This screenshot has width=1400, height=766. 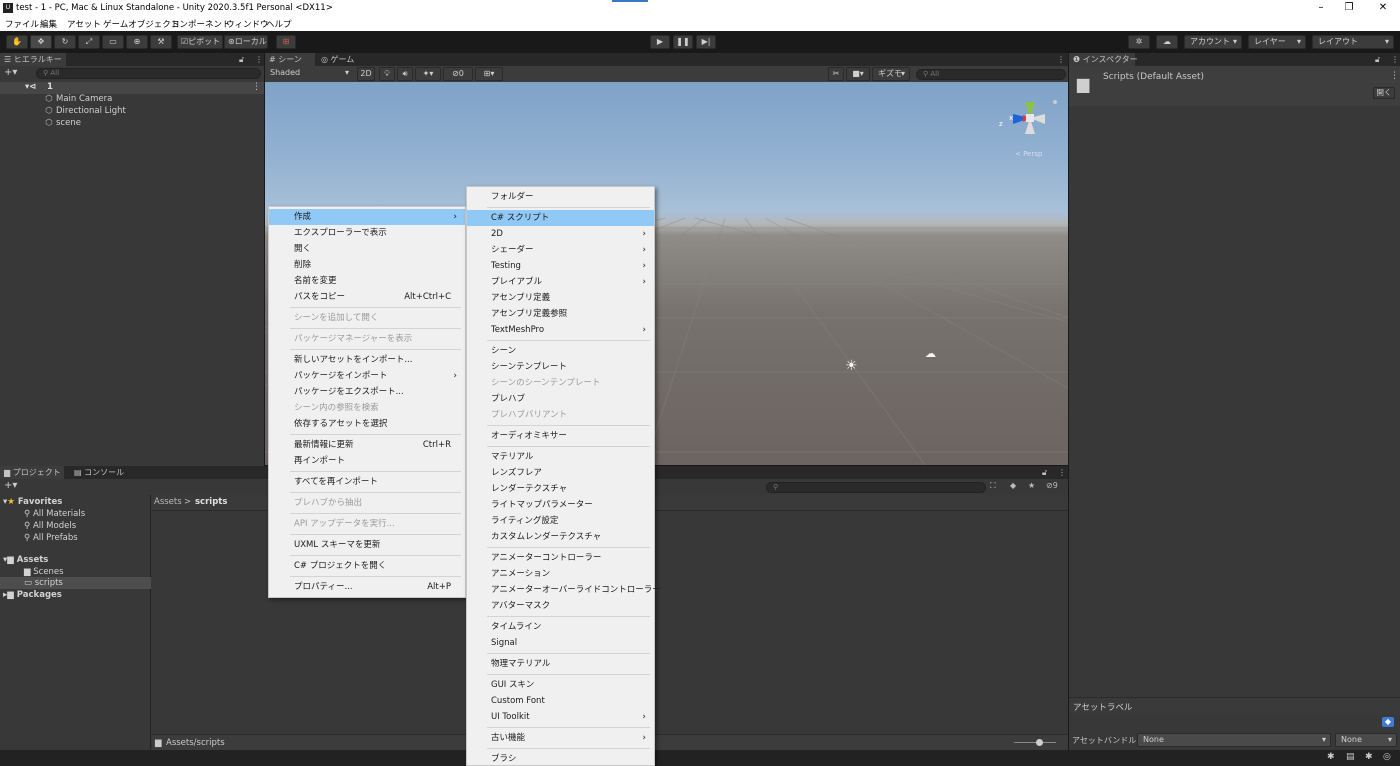 What do you see at coordinates (200, 42) in the screenshot?
I see `pivot-toggle: ☑ピボット` at bounding box center [200, 42].